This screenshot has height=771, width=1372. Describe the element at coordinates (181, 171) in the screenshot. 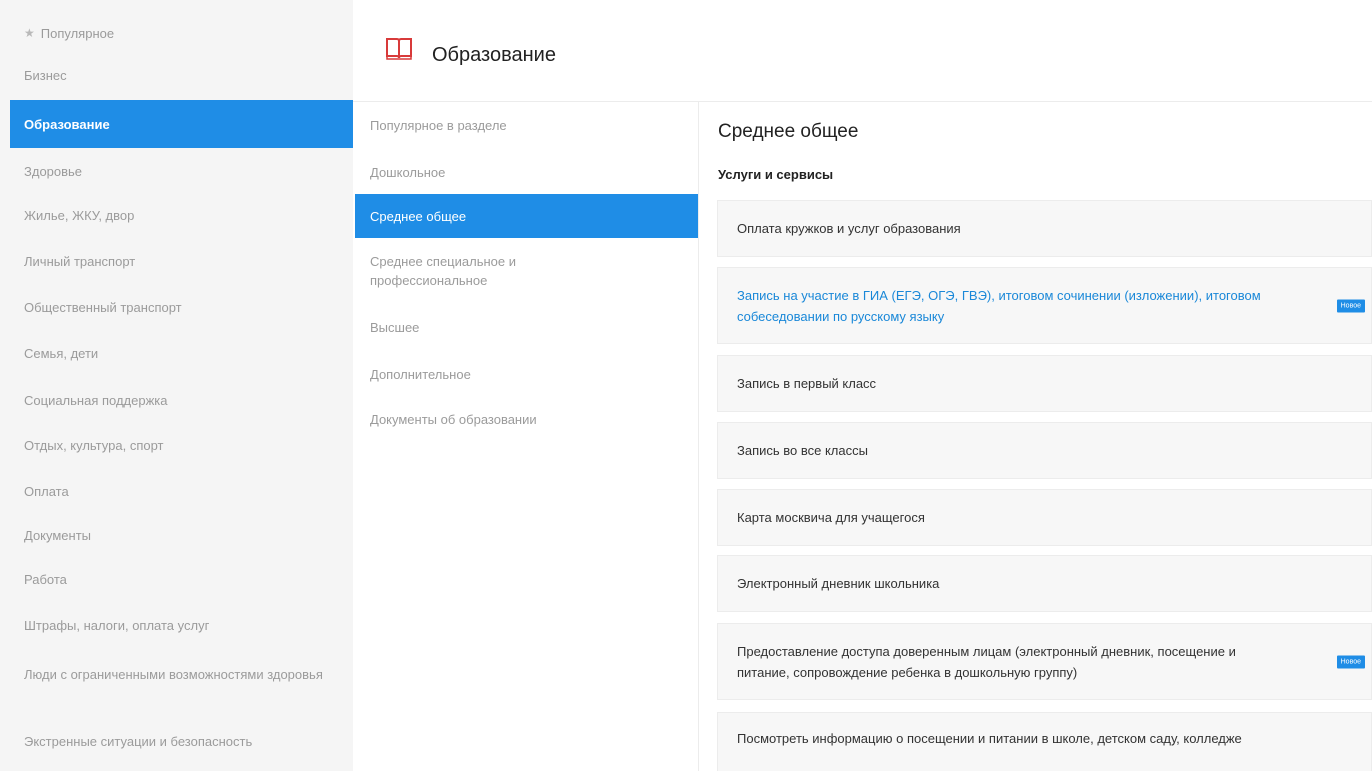

I see `sidebar-item-health: Здоровье` at that location.